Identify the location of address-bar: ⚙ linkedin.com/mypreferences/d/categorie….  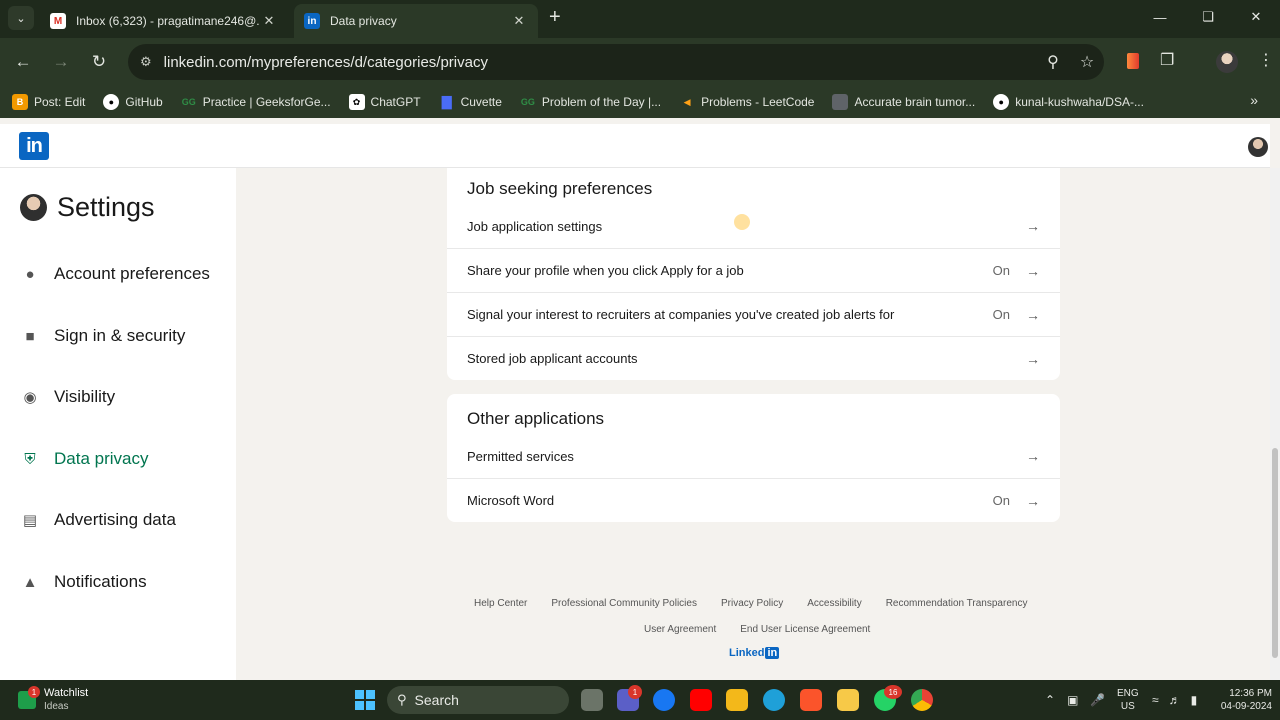
(616, 62).